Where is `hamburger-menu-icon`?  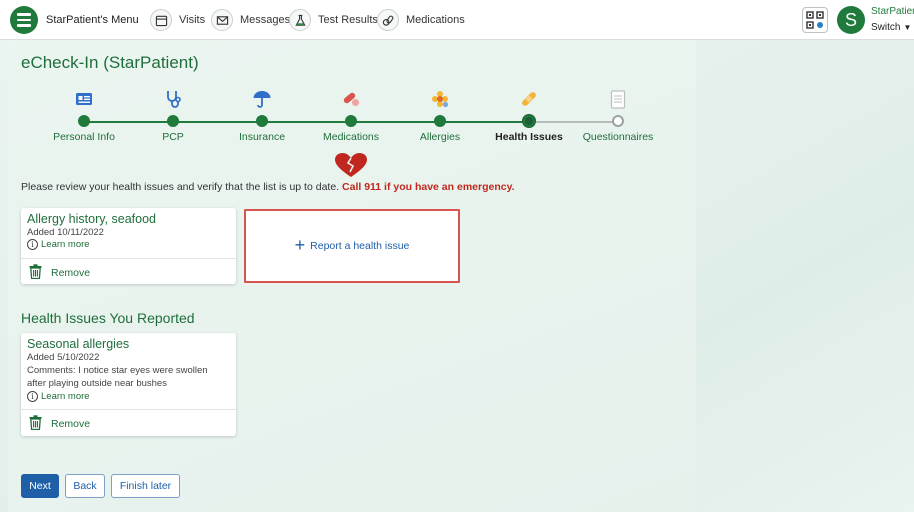 hamburger-menu-icon is located at coordinates (24, 20).